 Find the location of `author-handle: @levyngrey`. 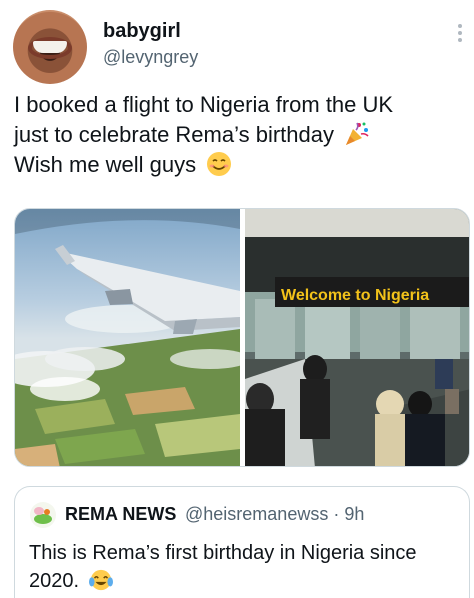

author-handle: @levyngrey is located at coordinates (150, 57).